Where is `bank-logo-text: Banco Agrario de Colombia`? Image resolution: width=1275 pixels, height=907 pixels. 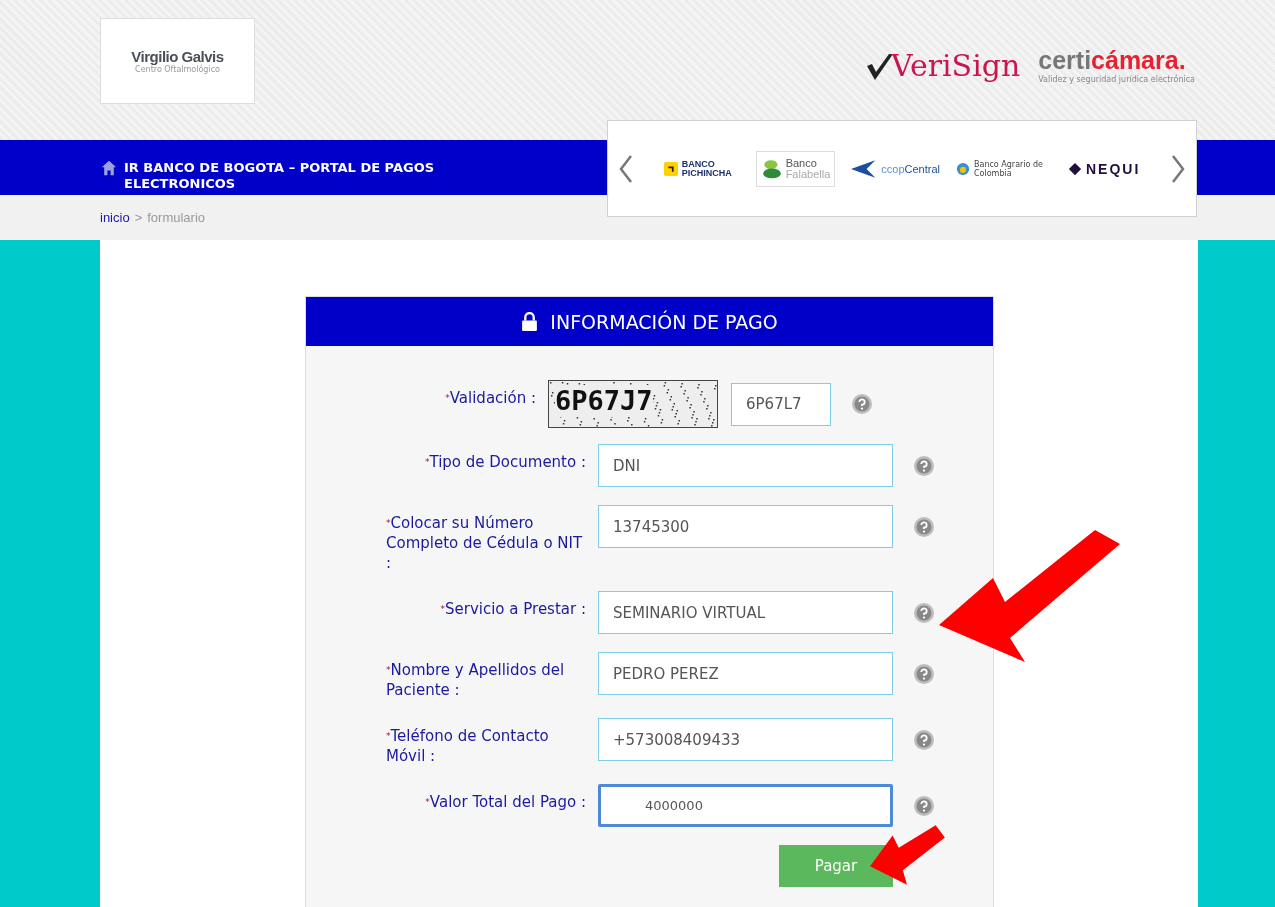 bank-logo-text: Banco Agrario de Colombia is located at coordinates (1013, 168).